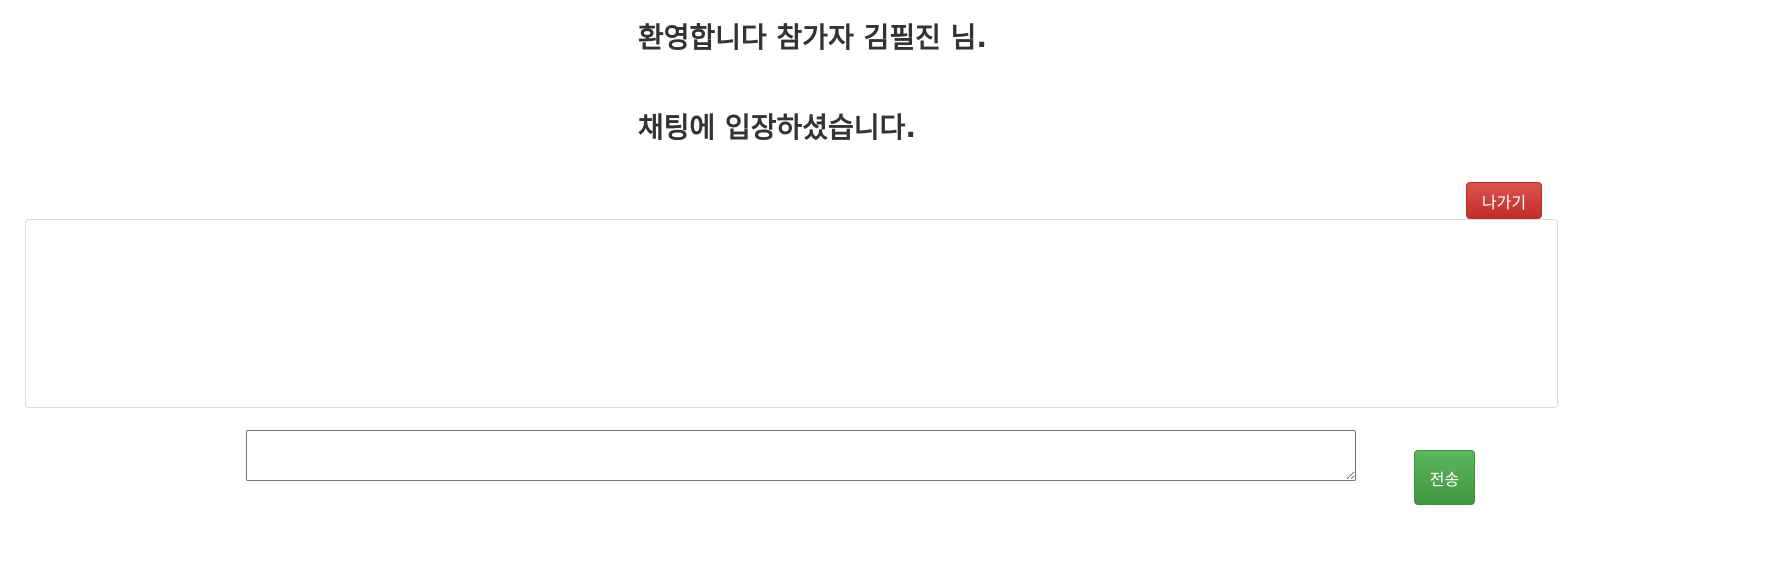 The width and height of the screenshot is (1768, 584). What do you see at coordinates (777, 127) in the screenshot?
I see `entered-heading: 채팅에 입장하셨습니다.` at bounding box center [777, 127].